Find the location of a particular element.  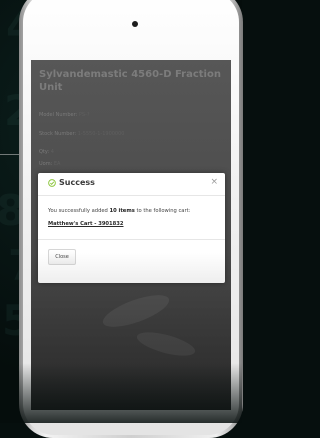

camera-dot is located at coordinates (135, 24).